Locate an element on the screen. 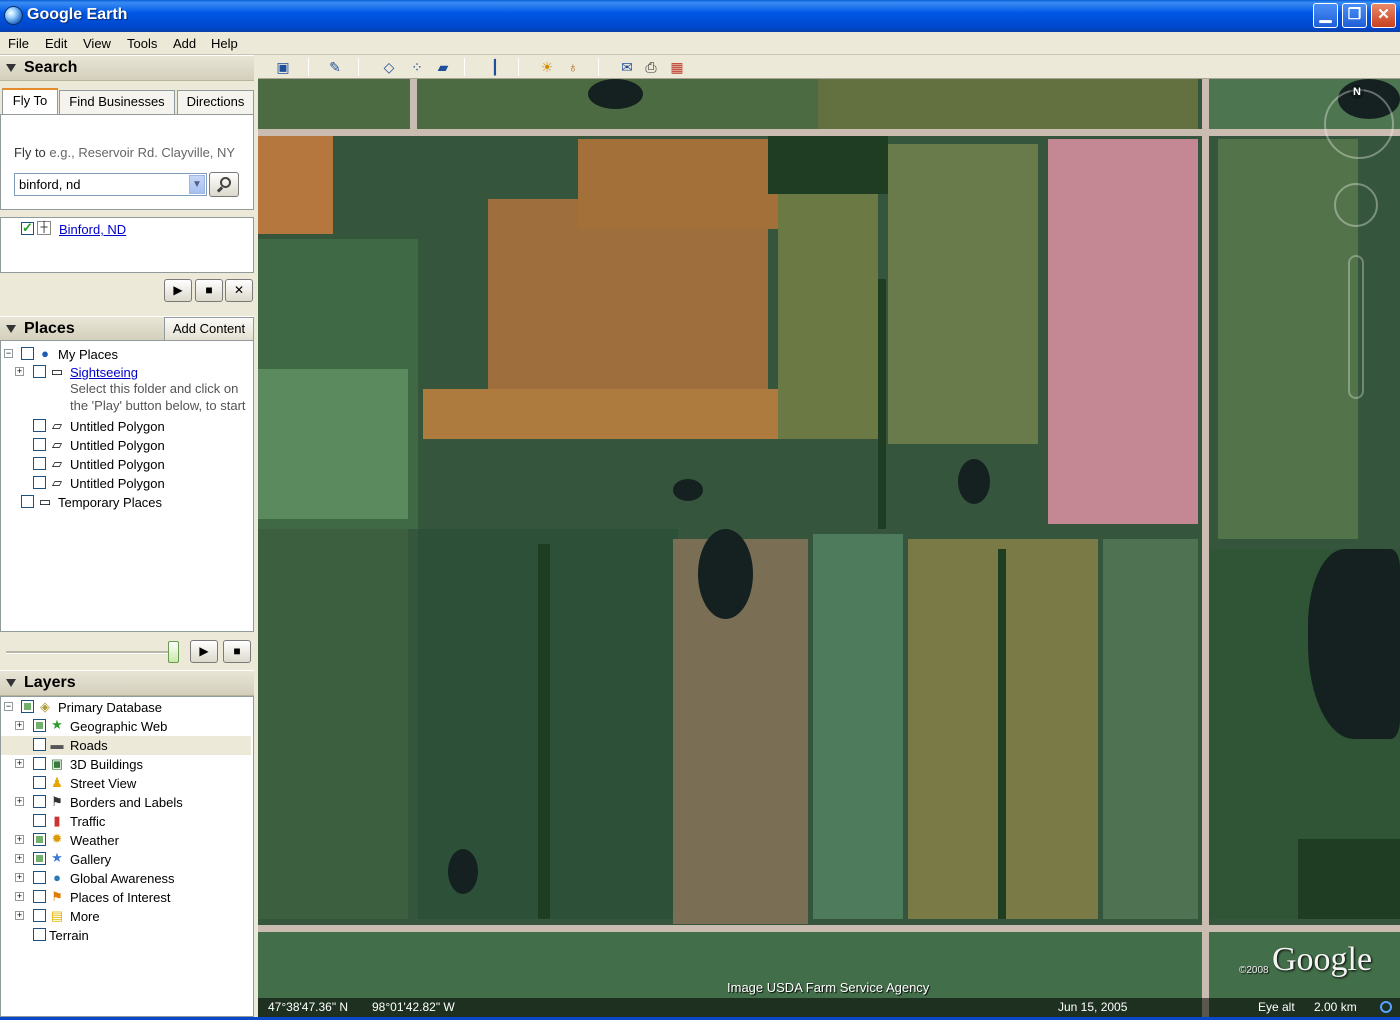  clear-results-button: ✕ is located at coordinates (239, 290).